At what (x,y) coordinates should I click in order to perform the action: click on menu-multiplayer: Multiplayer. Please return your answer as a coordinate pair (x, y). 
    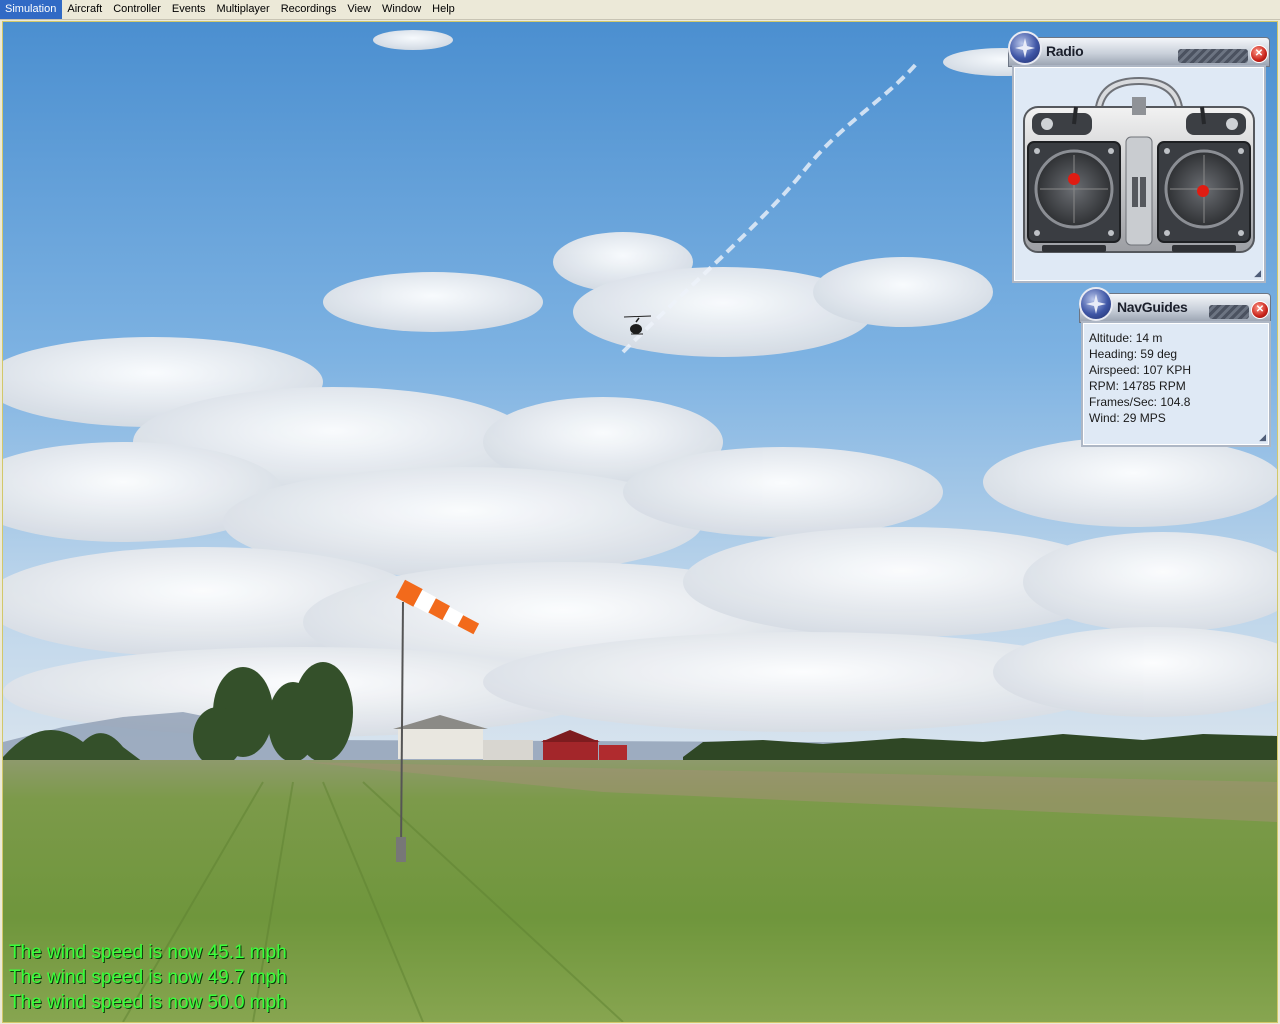
    Looking at the image, I should click on (244, 9).